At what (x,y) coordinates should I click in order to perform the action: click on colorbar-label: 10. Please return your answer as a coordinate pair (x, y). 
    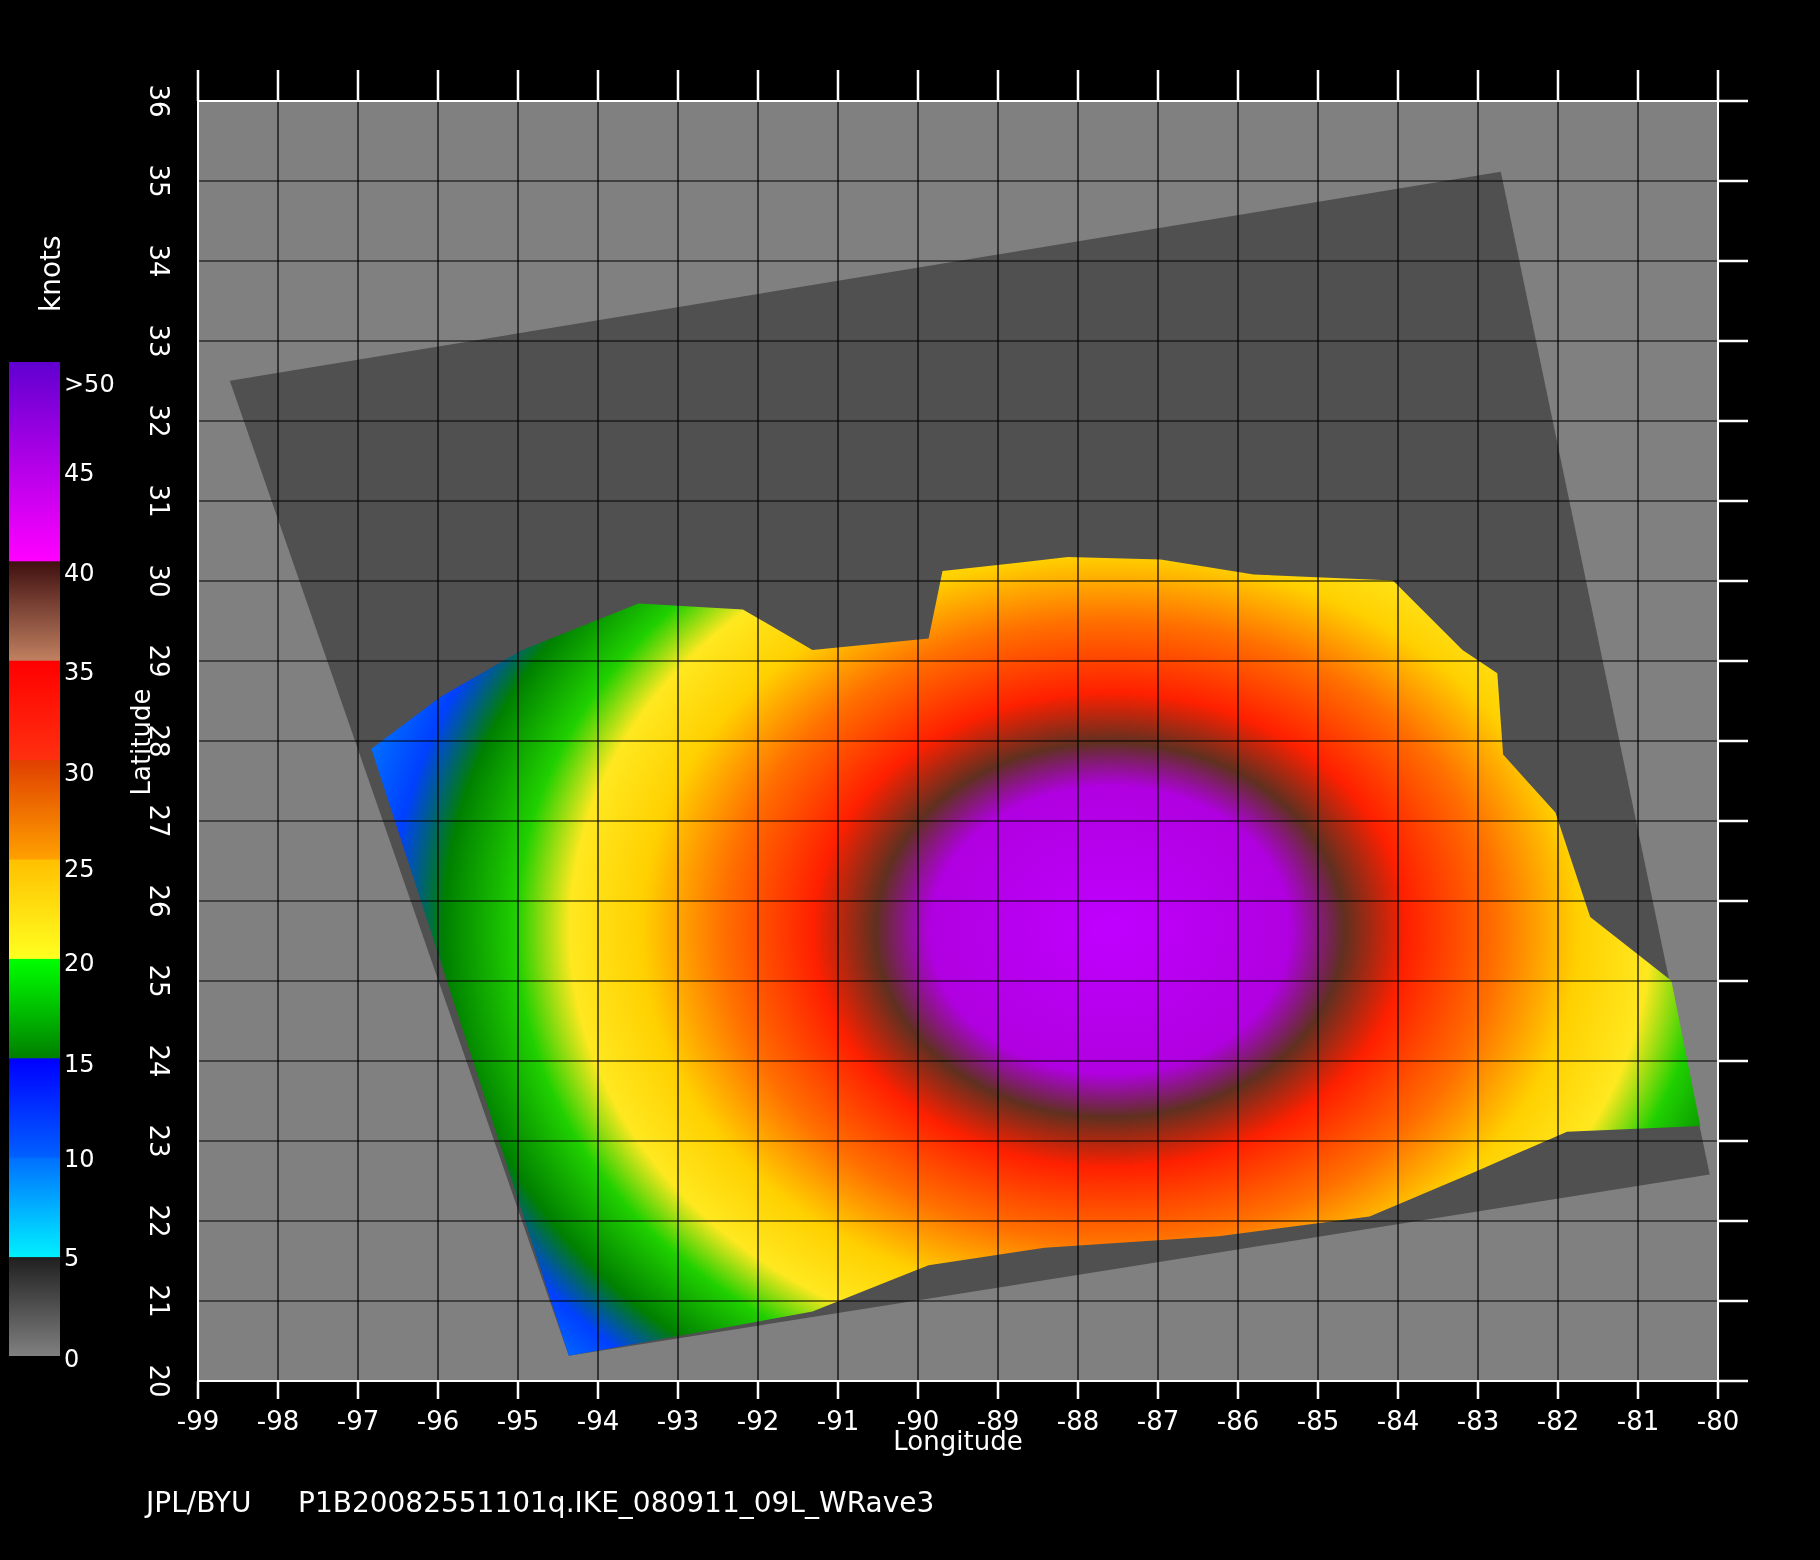
    Looking at the image, I should click on (79, 1159).